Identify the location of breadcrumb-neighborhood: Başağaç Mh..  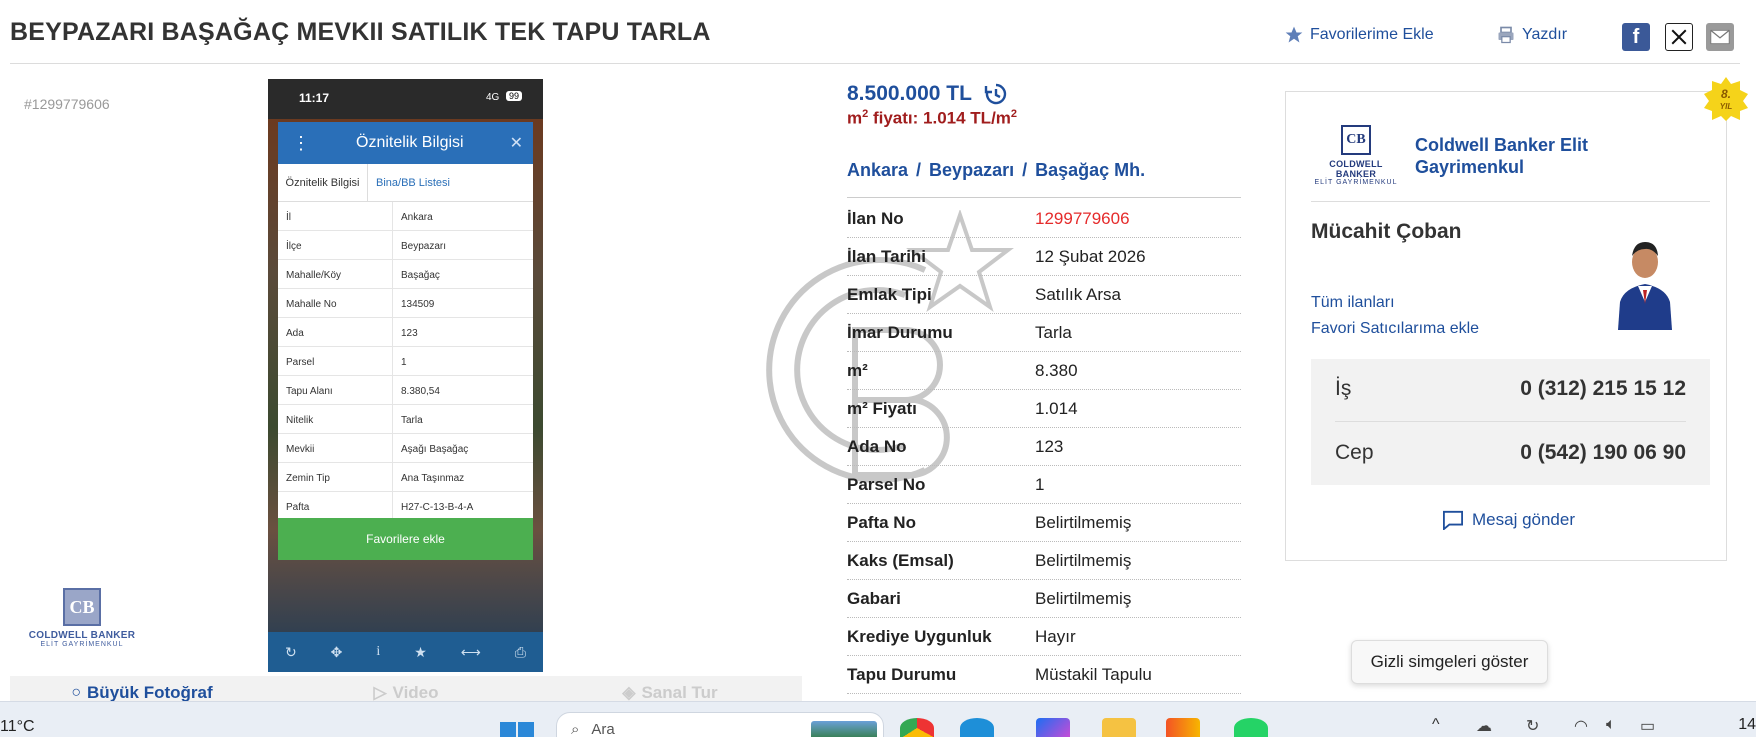
(1090, 170).